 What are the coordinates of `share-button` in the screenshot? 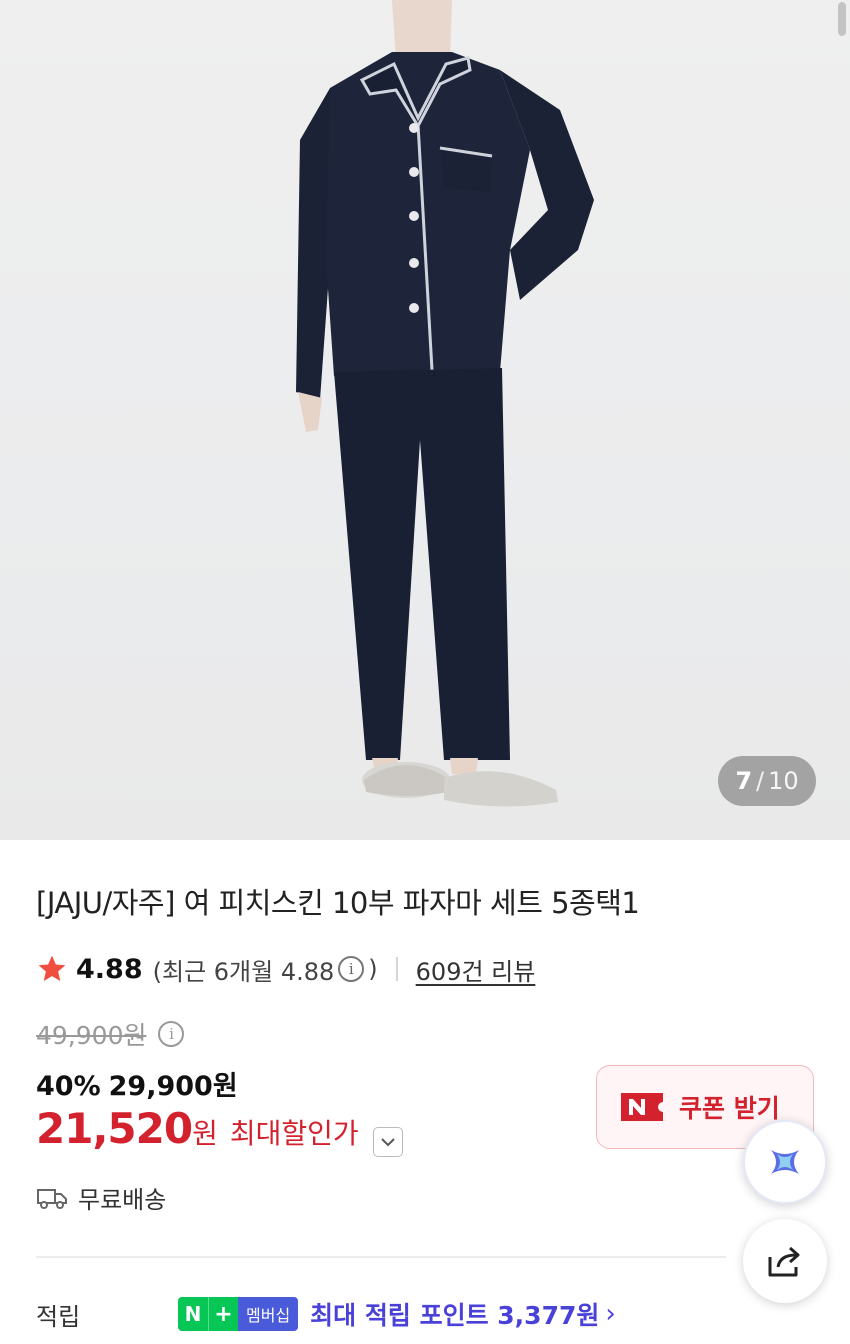 It's located at (785, 1261).